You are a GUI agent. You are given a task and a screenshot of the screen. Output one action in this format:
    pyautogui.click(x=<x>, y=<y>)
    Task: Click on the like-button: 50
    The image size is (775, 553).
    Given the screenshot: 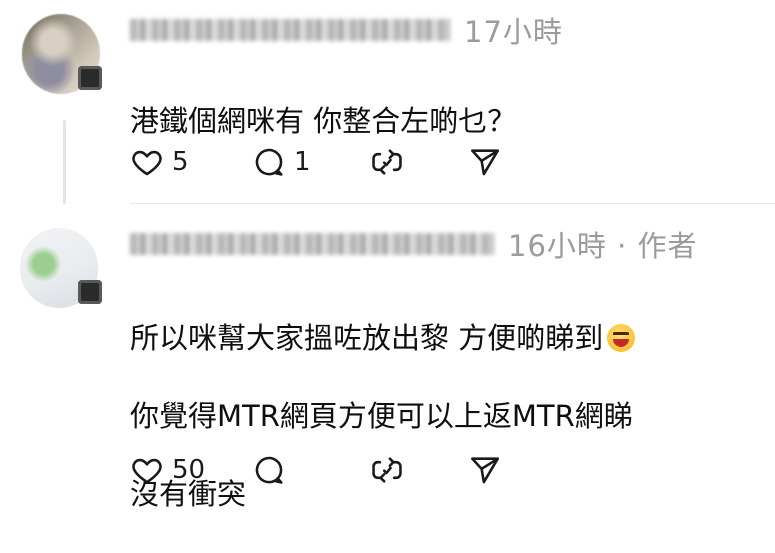 What is the action you would take?
    pyautogui.click(x=191, y=470)
    